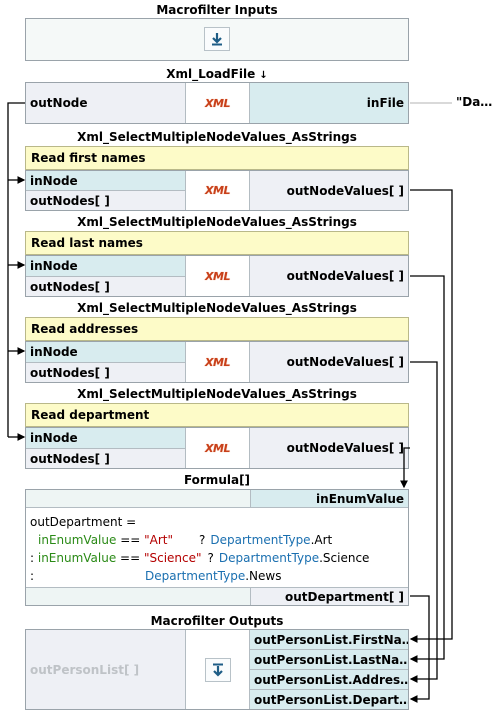  What do you see at coordinates (105, 669) in the screenshot?
I see `outpersonlist-port: outPersonList[ ]` at bounding box center [105, 669].